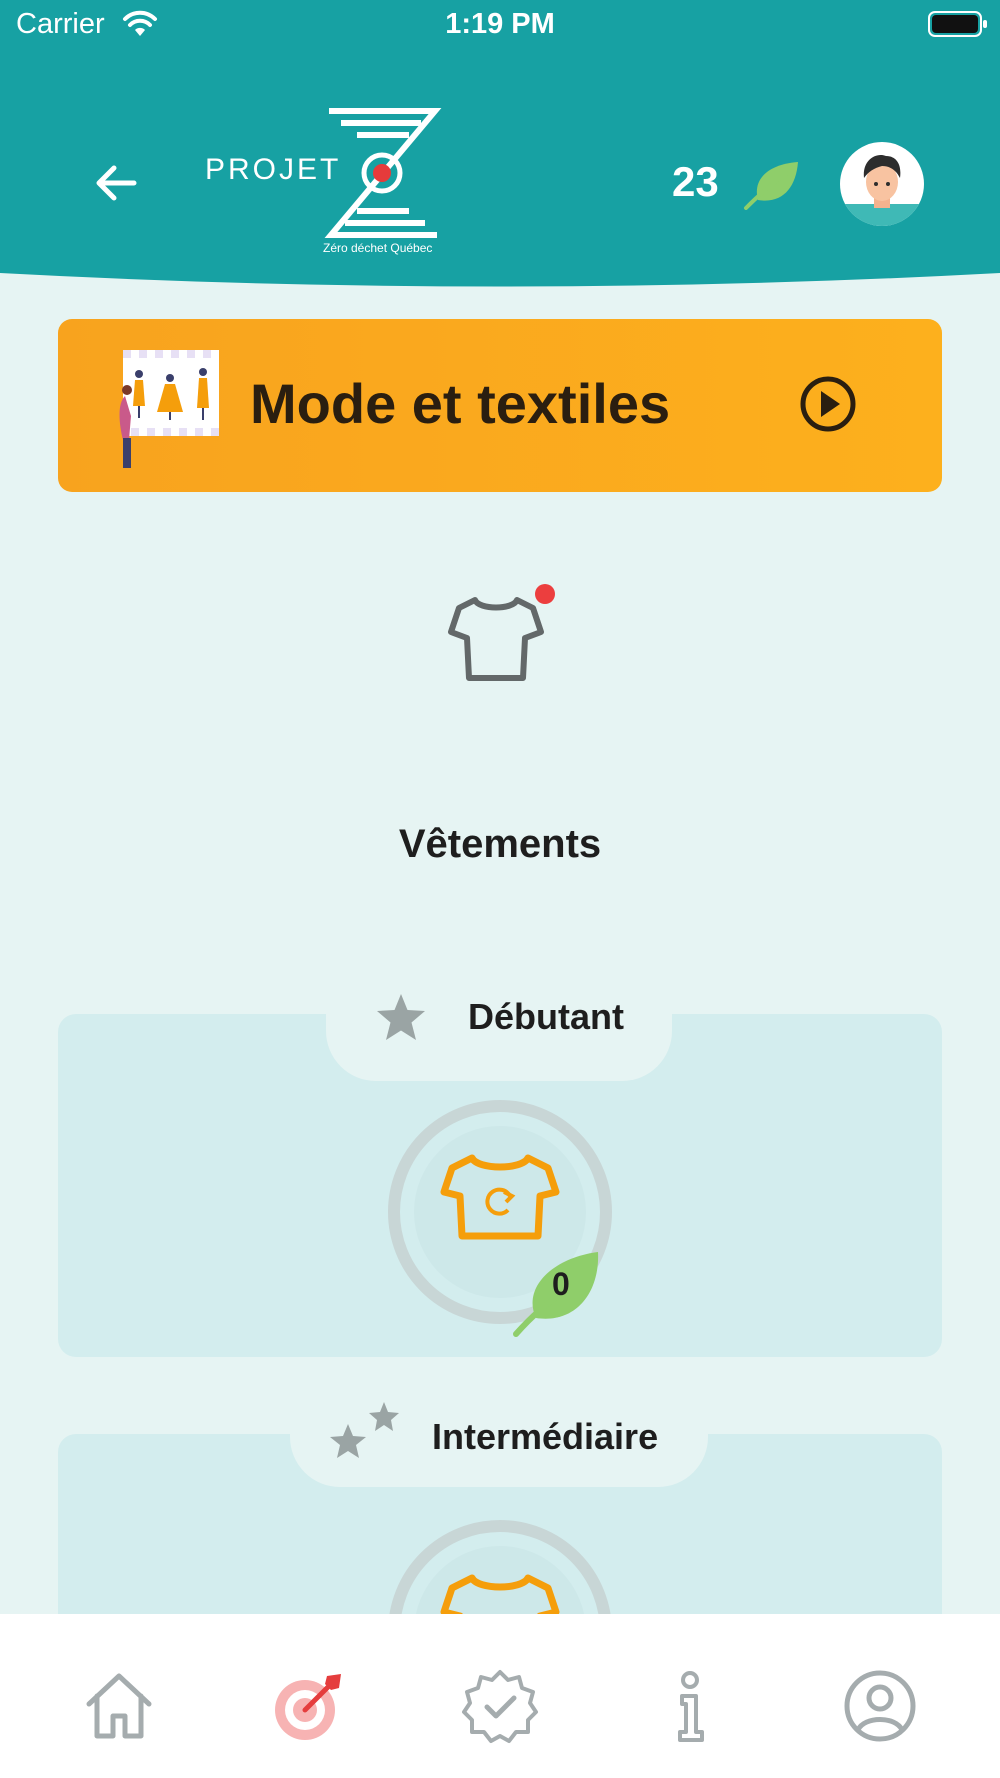 The image size is (1000, 1778). I want to click on battery-icon, so click(957, 24).